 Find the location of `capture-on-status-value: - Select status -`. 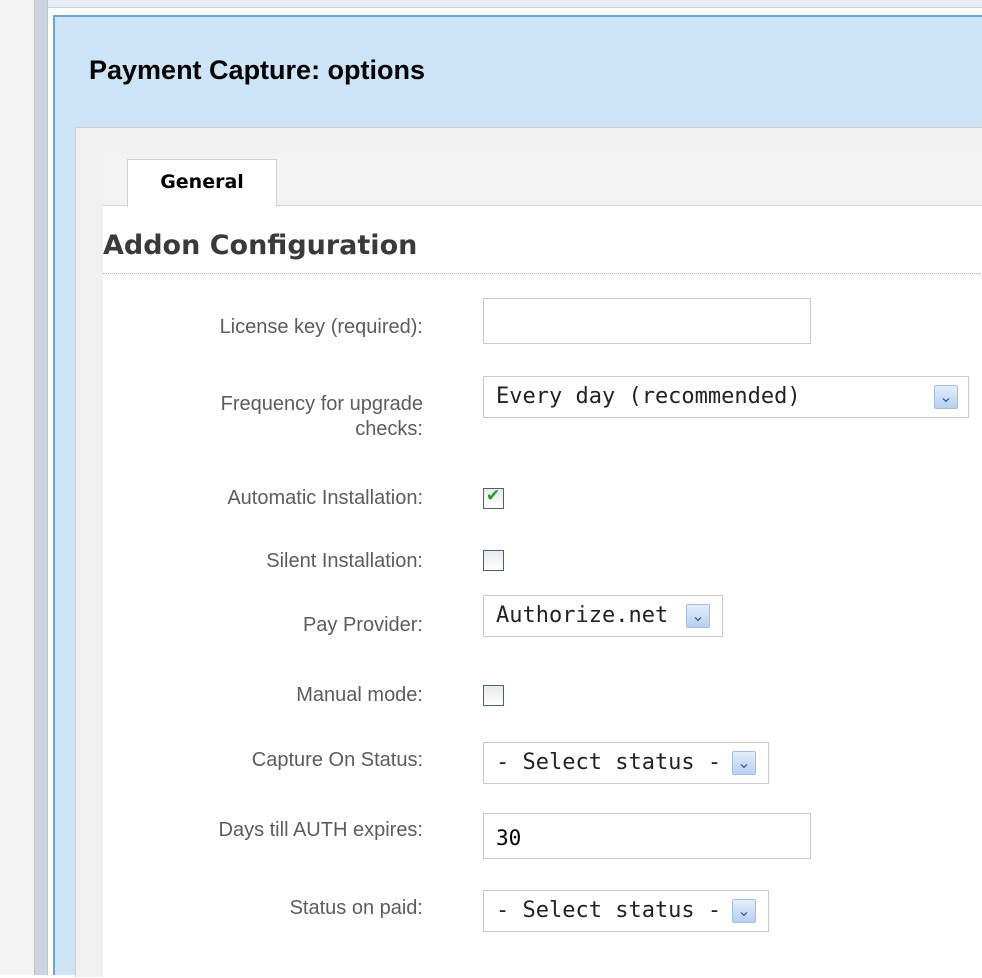

capture-on-status-value: - Select status - is located at coordinates (609, 762).